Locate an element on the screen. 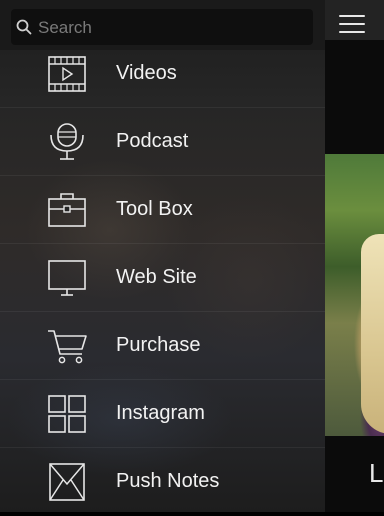 This screenshot has width=384, height=516. menu-item-tool-box: Tool Box is located at coordinates (162, 210).